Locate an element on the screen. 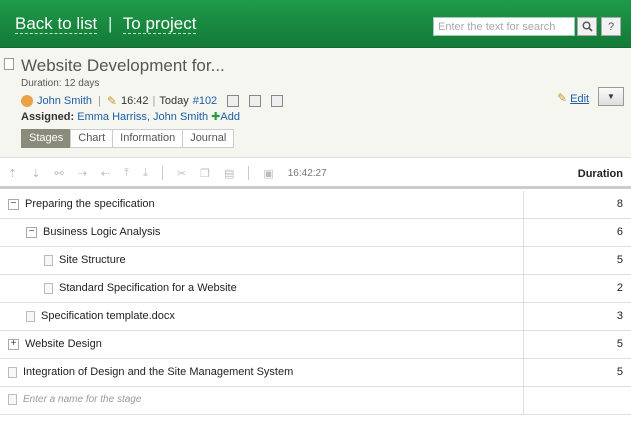 The width and height of the screenshot is (631, 432). link-icon: ⚯ is located at coordinates (58, 173).